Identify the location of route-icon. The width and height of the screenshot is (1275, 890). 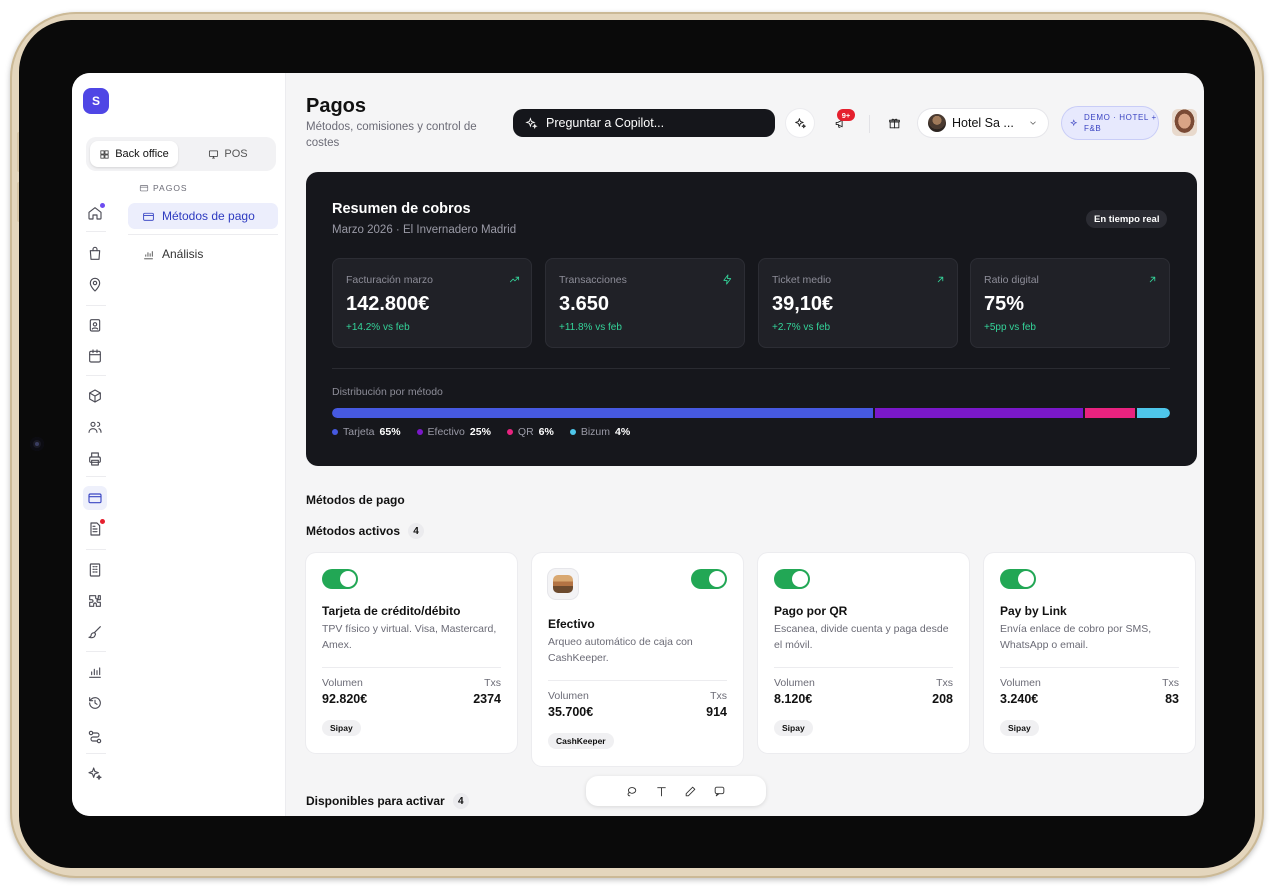
(95, 737).